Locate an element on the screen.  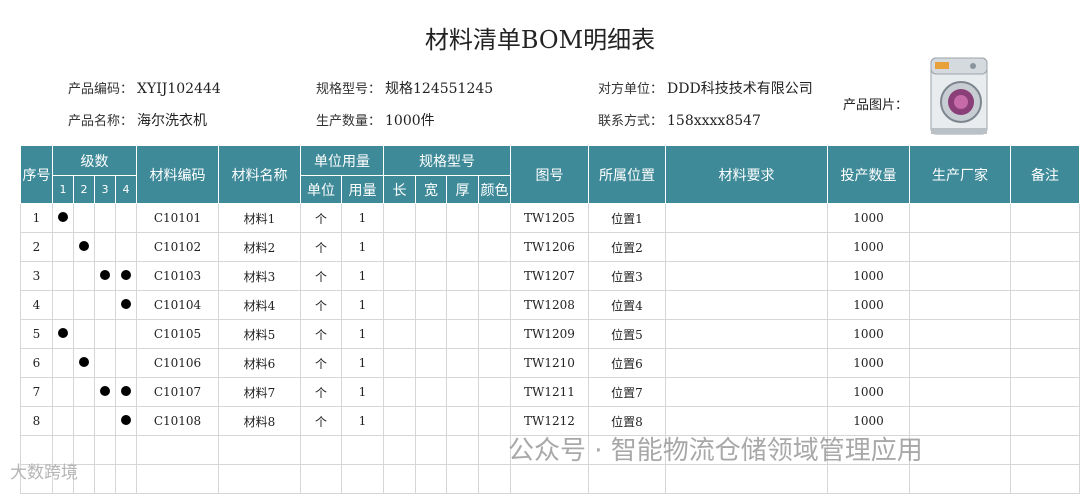
cell-location: 位置7 is located at coordinates (627, 392).